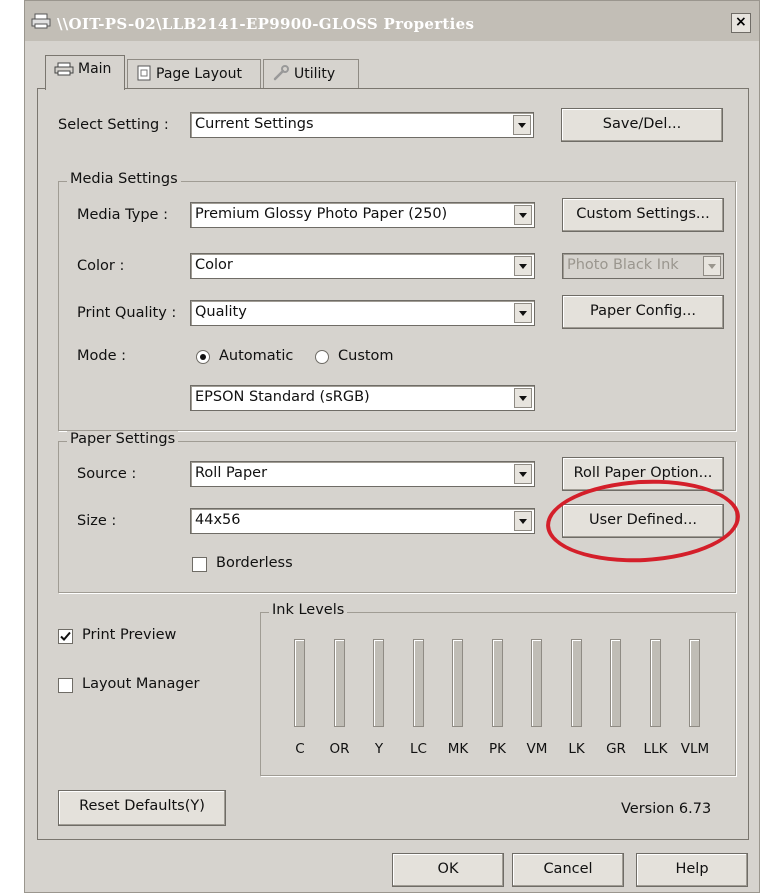  What do you see at coordinates (321, 214) in the screenshot?
I see `media-type-value: Premium Glossy Photo Paper (250)` at bounding box center [321, 214].